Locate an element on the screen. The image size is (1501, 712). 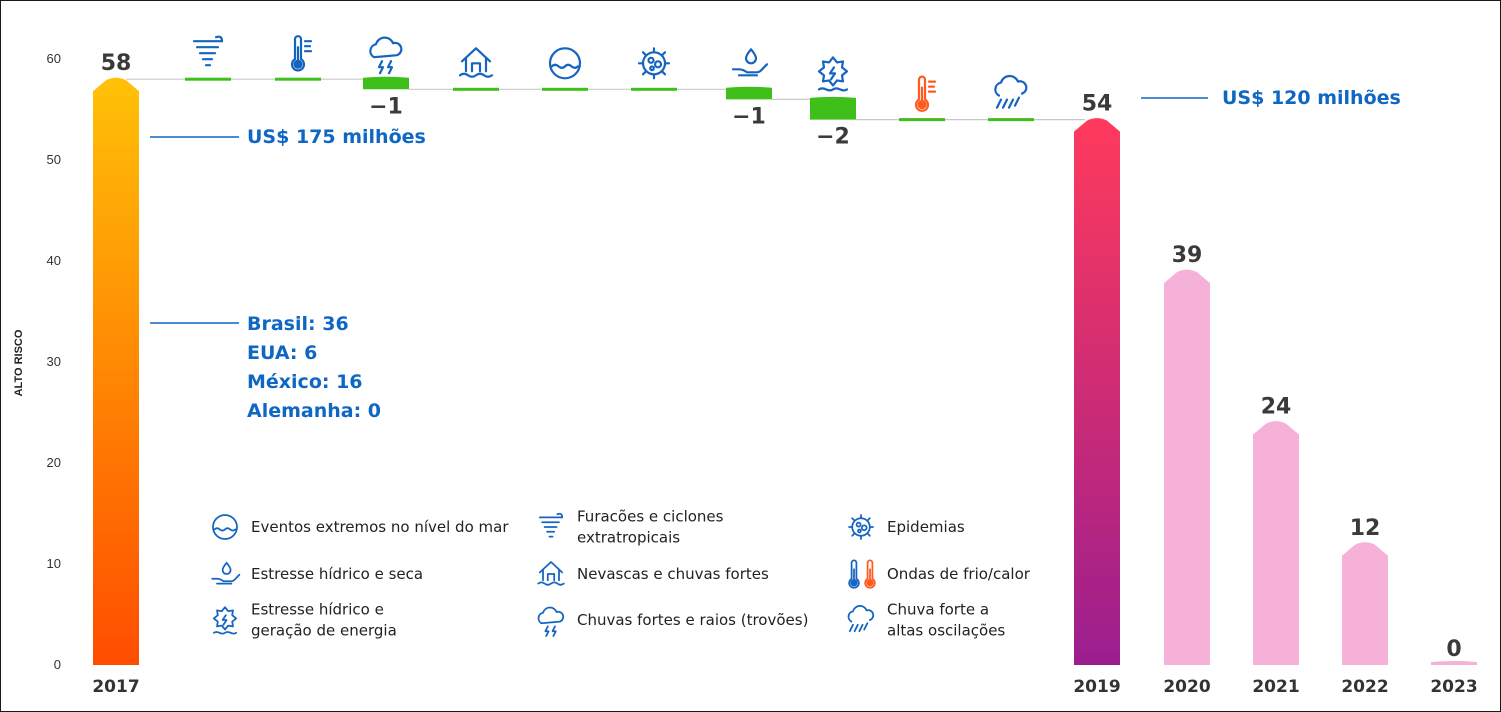
annotation-breakdown-item: EUA: 6 is located at coordinates (282, 353).